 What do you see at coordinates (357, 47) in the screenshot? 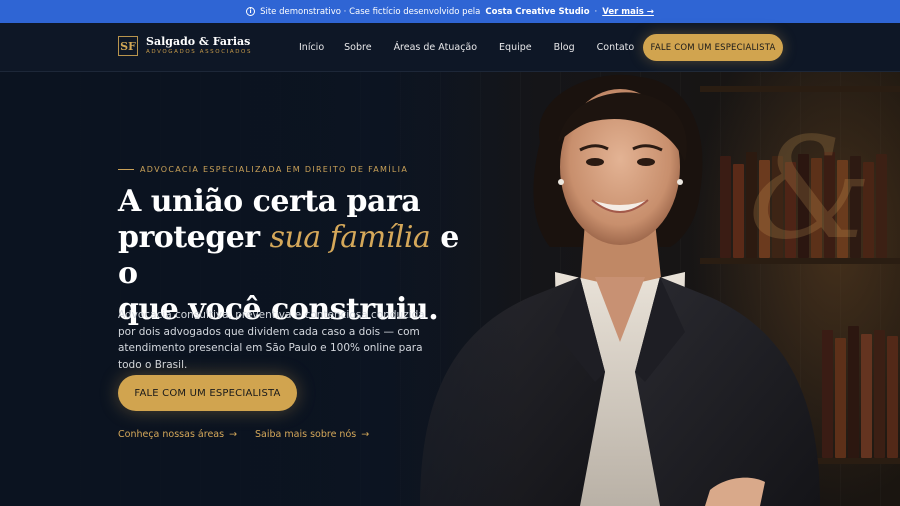
I see `nav-item-sobre: Sobre` at bounding box center [357, 47].